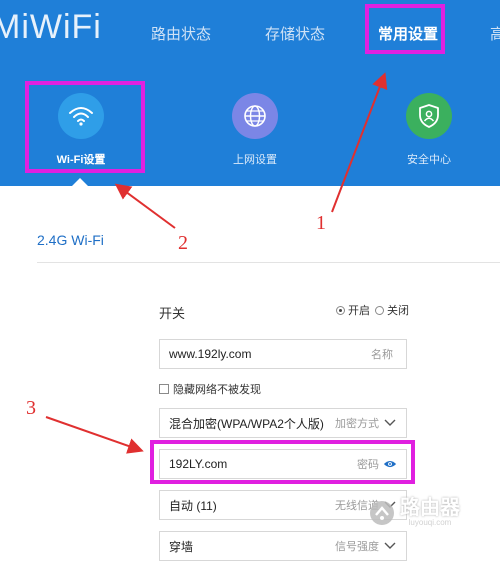 This screenshot has width=500, height=563. I want to click on tile-security-center: 安全中心, so click(429, 130).